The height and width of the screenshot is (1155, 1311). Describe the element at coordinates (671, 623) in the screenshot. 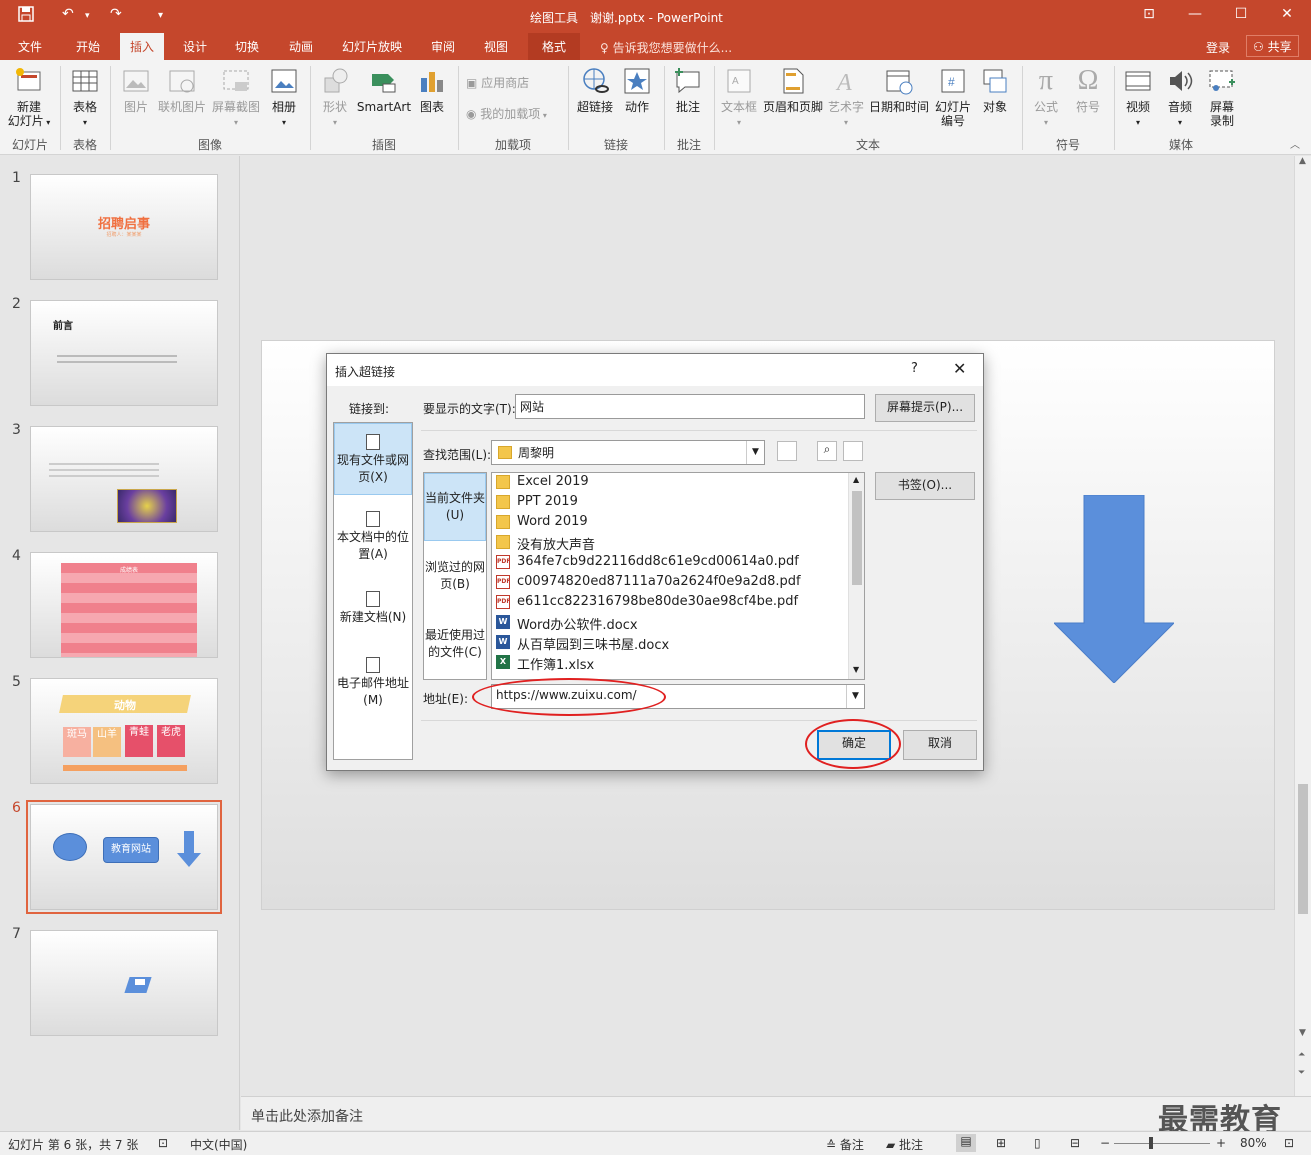

I see `file-list-item: W Word办公软件.docx` at that location.